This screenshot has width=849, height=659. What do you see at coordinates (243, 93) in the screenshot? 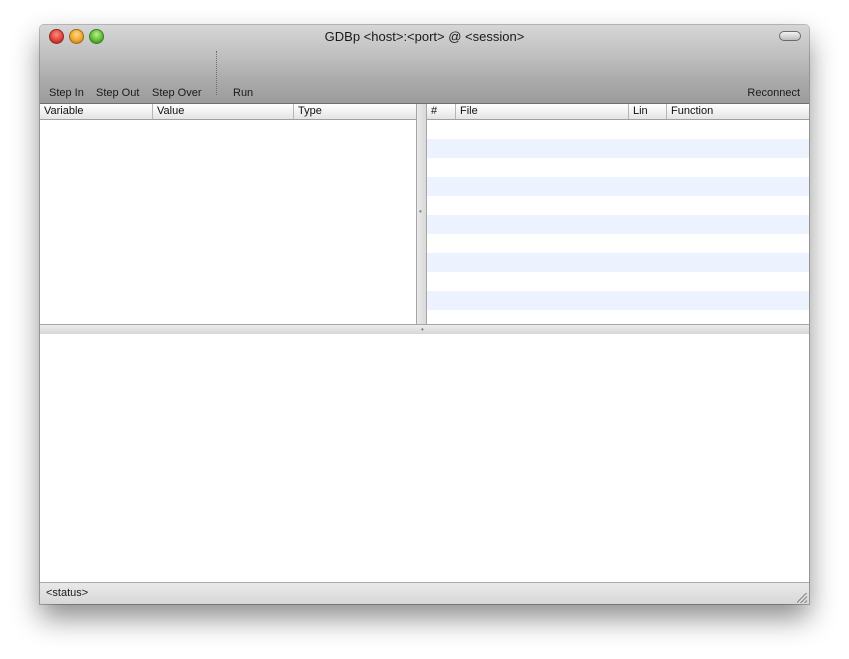
I see `run-button: Run` at bounding box center [243, 93].